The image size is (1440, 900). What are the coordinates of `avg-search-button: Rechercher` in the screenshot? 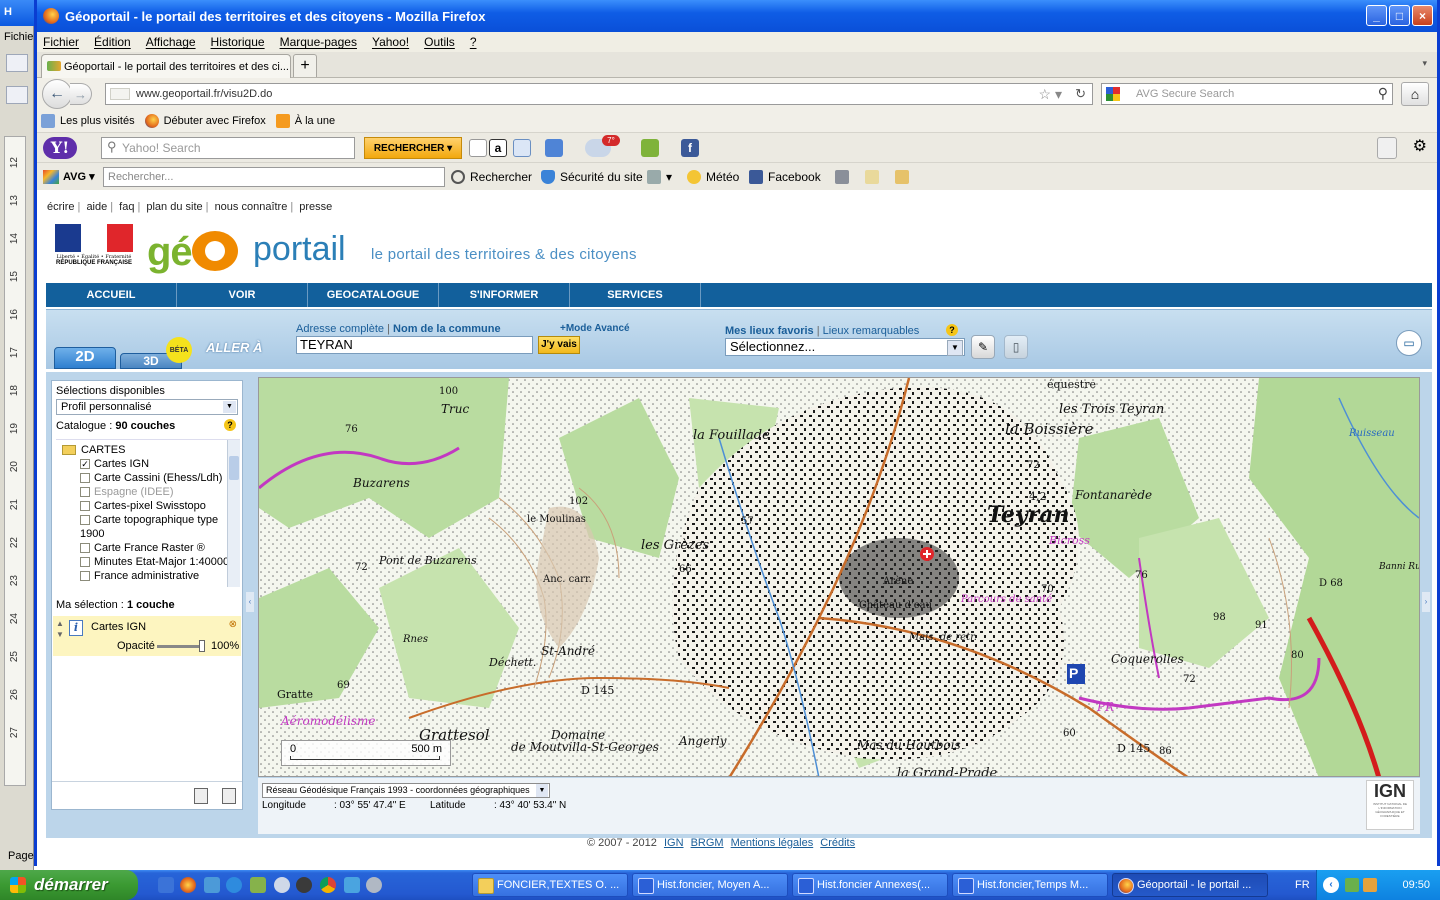 It's located at (491, 177).